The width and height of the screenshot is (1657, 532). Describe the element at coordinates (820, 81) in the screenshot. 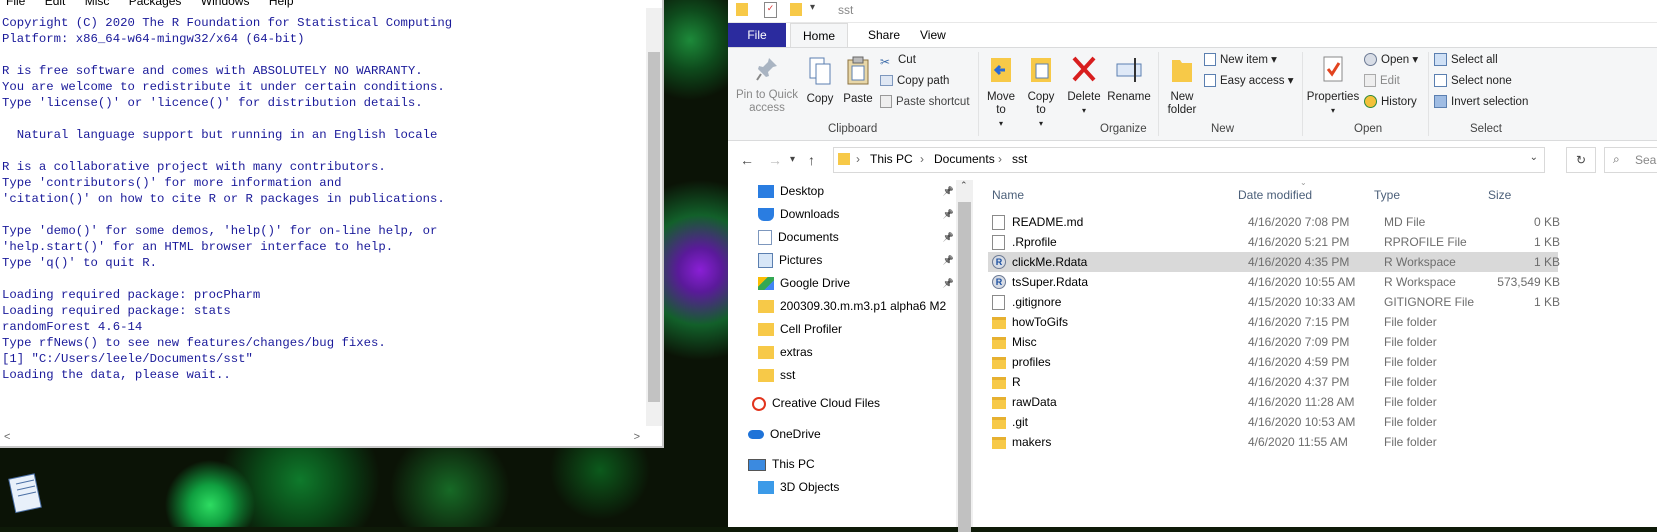

I see `copy-button: Copy` at that location.